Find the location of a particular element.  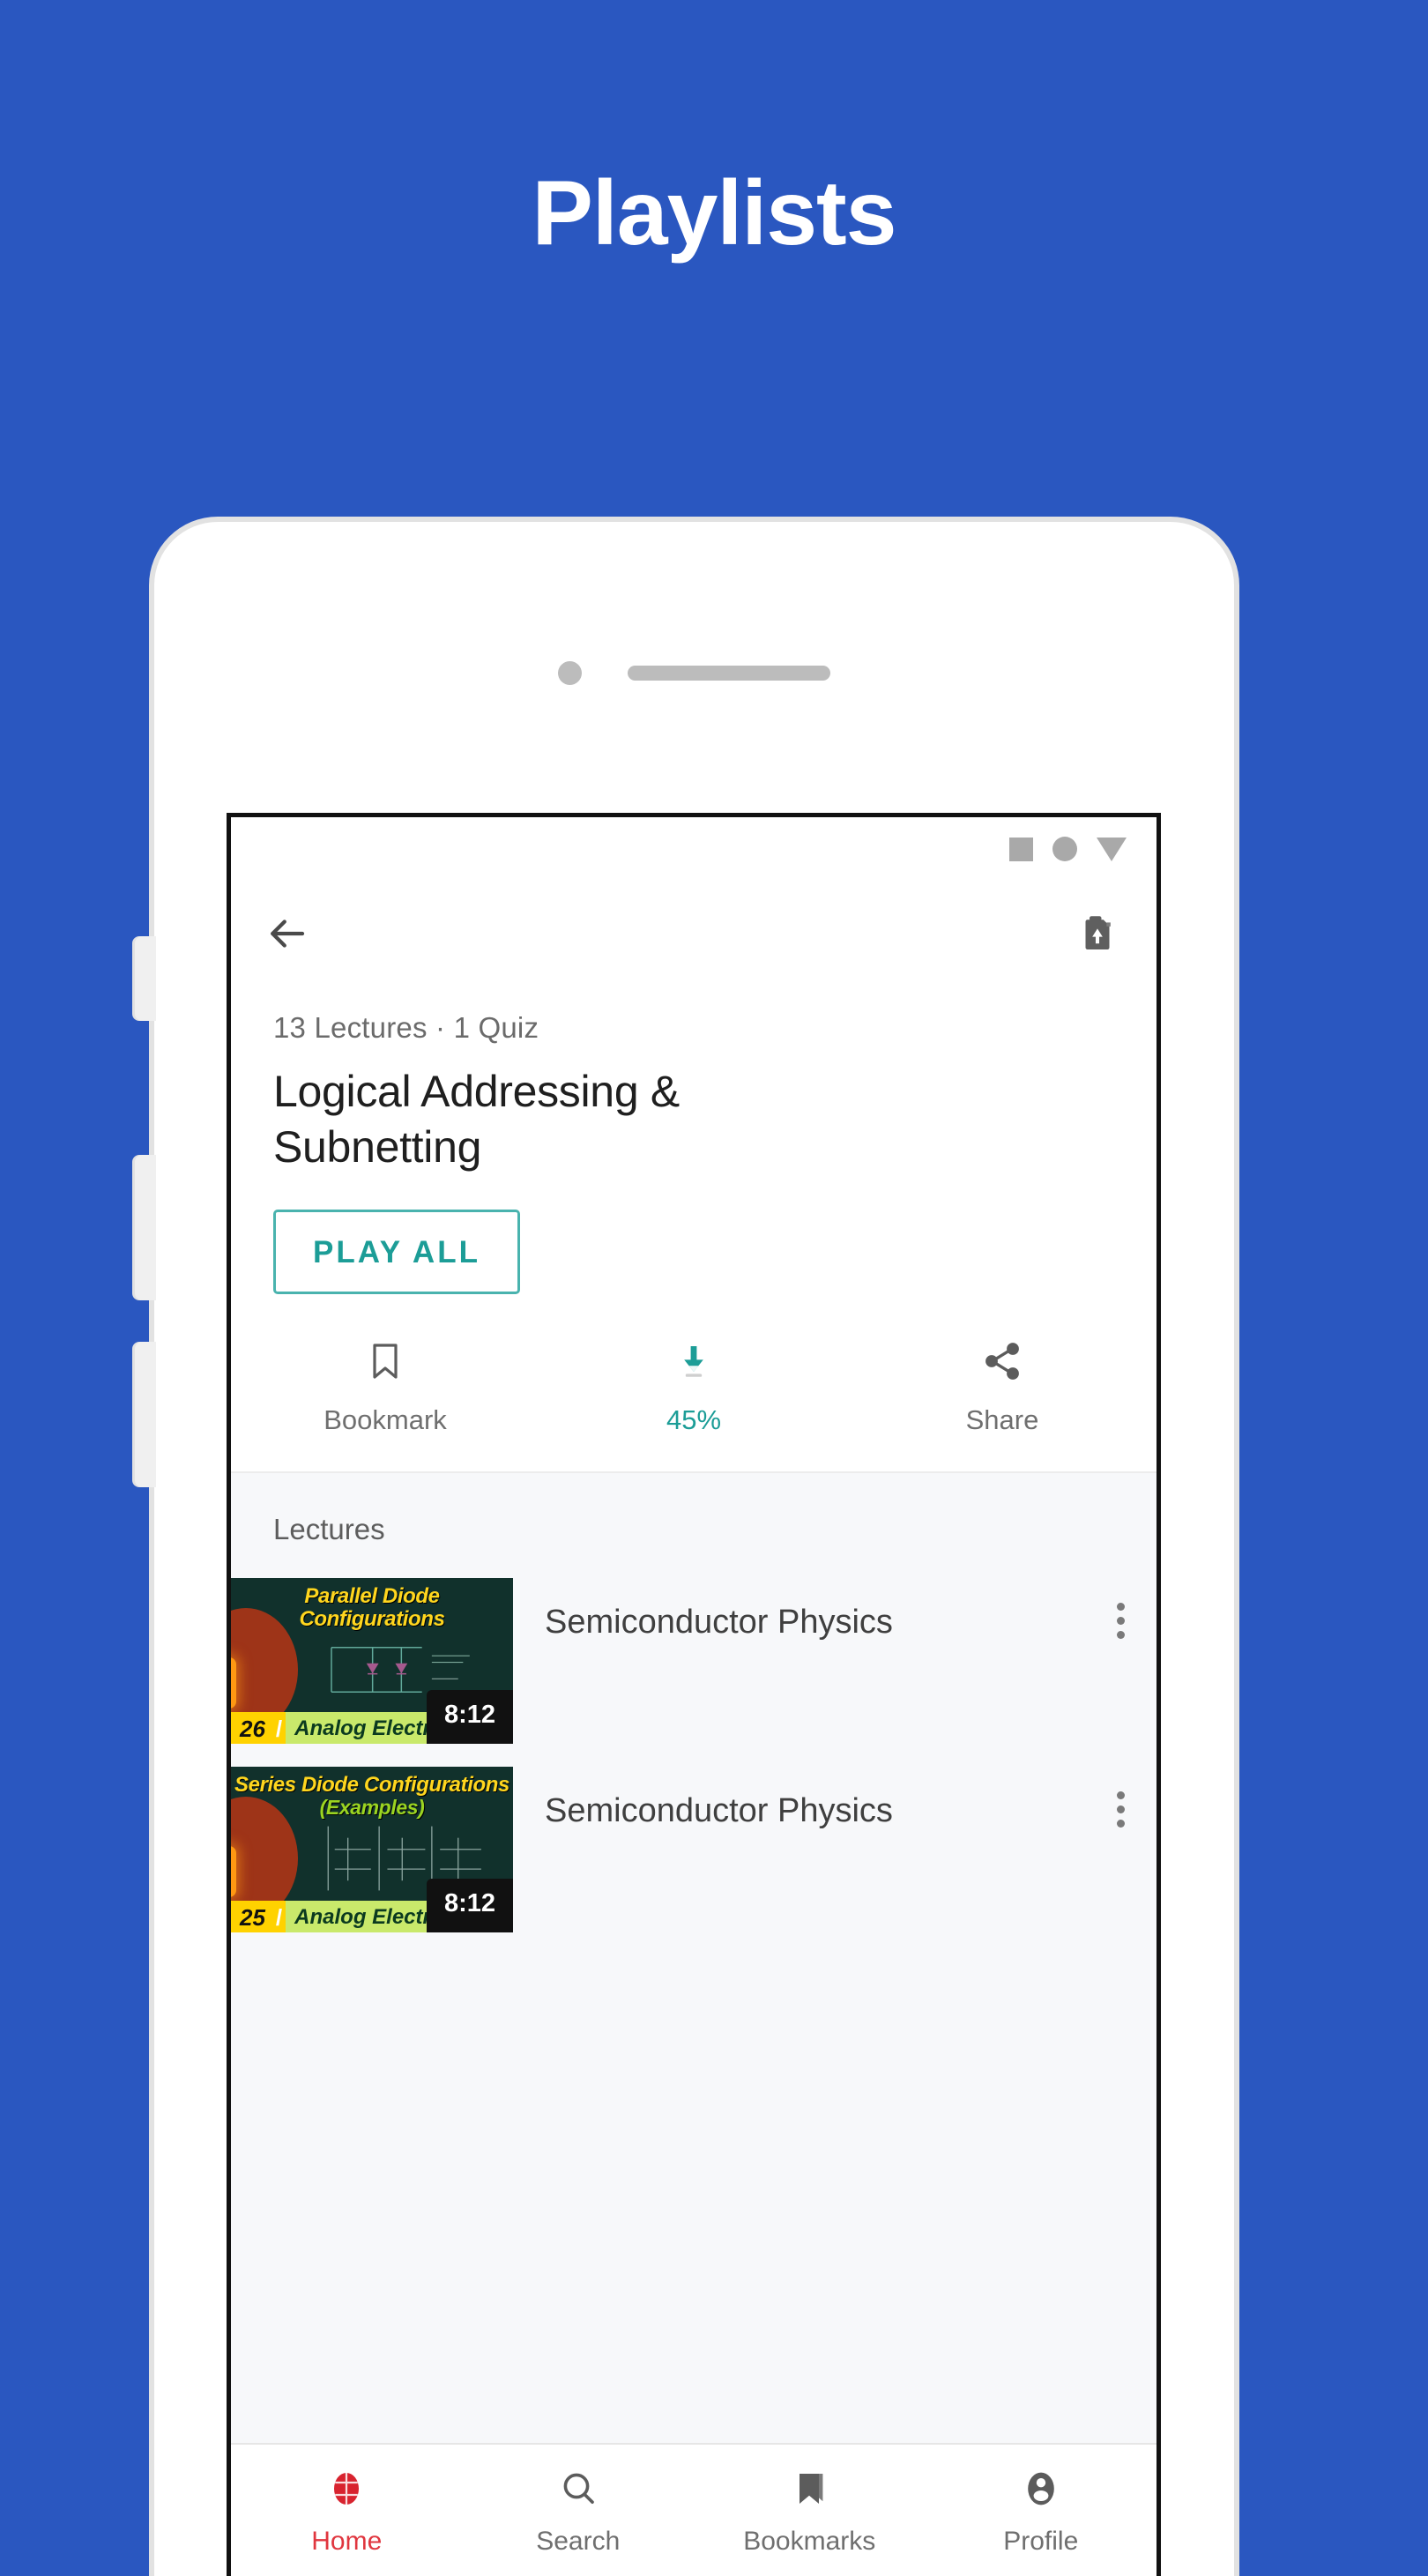

thumb-badge-number: 25 is located at coordinates (253, 1916).